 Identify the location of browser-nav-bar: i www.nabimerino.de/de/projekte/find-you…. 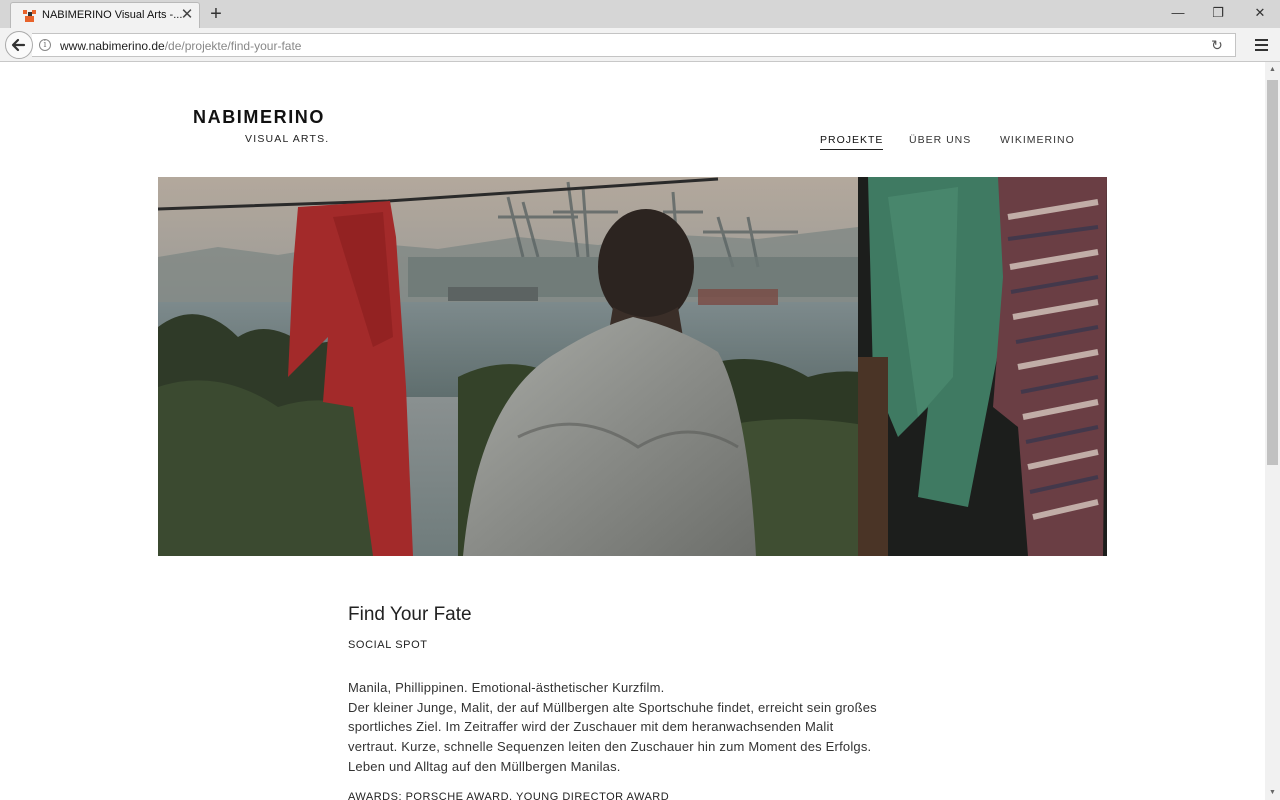
(640, 45).